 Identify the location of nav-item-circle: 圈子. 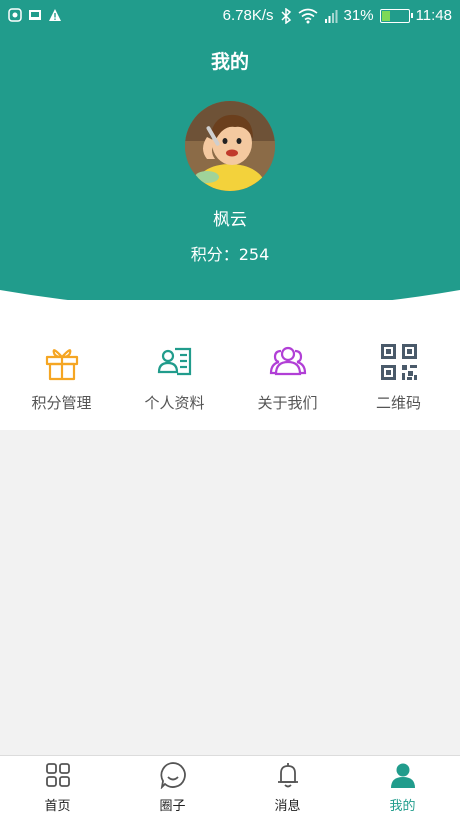
(172, 789).